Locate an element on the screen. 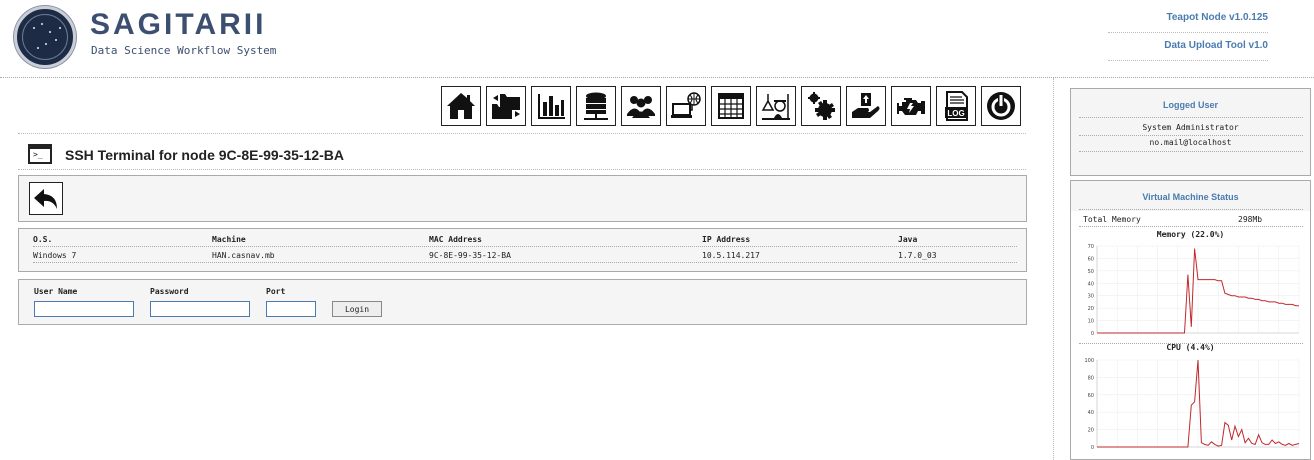 The width and height of the screenshot is (1314, 460). total-memory-value: 298Mb is located at coordinates (1250, 219).